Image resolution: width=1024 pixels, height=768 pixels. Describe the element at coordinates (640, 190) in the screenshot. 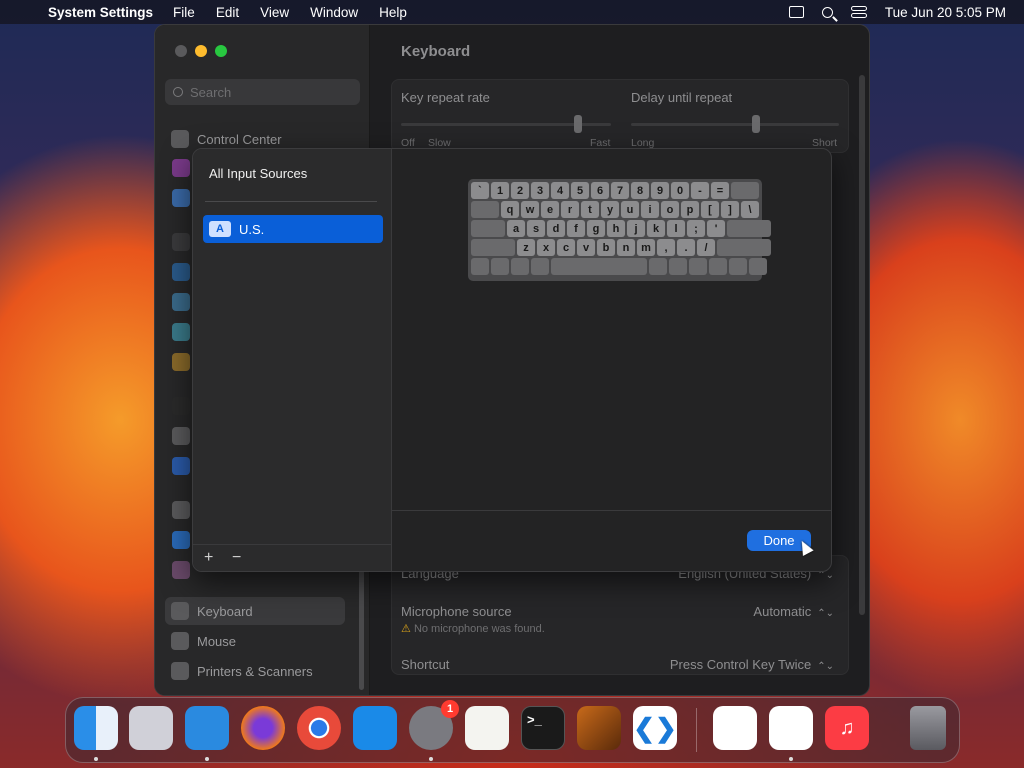

I see `keyboard-key: 8` at that location.